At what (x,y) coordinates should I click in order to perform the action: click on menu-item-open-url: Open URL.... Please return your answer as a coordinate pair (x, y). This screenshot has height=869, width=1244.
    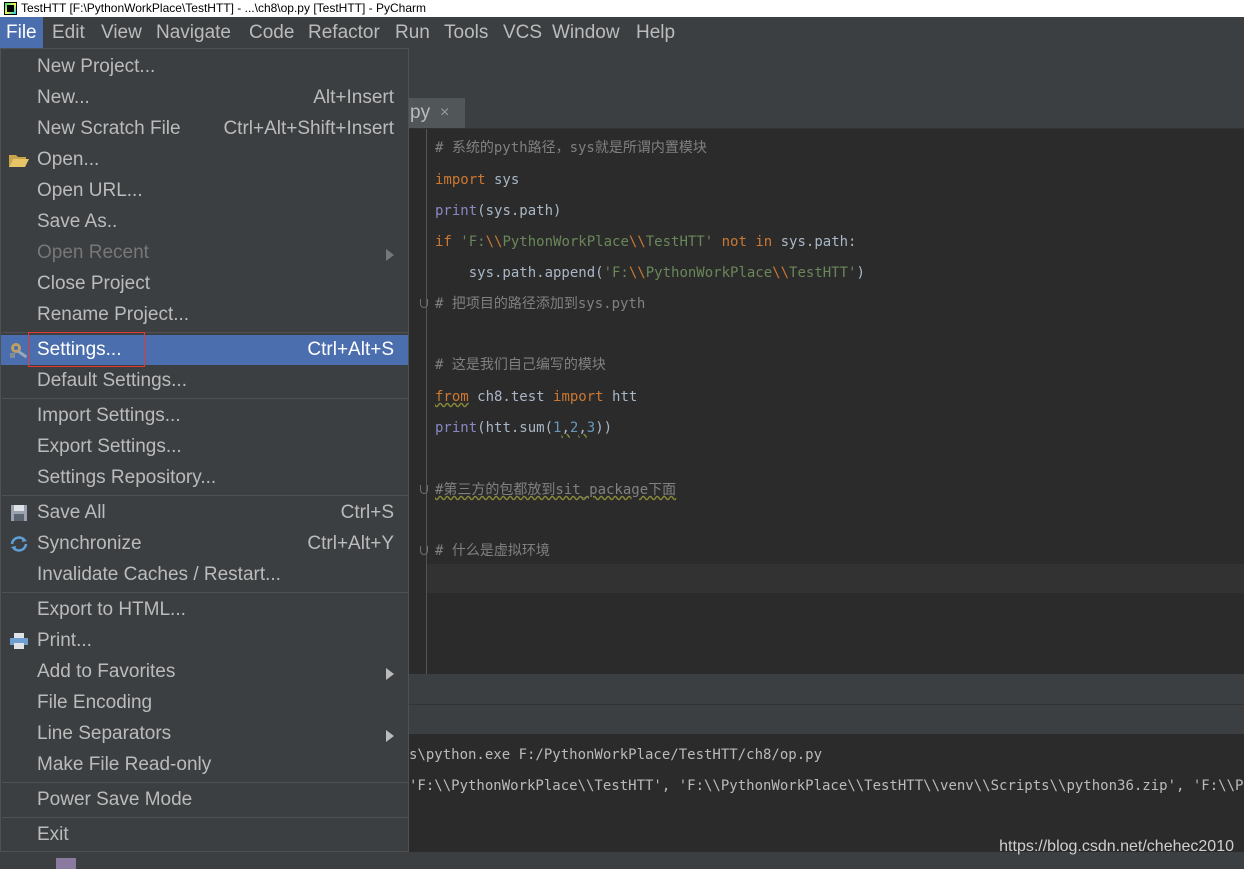
    Looking at the image, I should click on (204, 191).